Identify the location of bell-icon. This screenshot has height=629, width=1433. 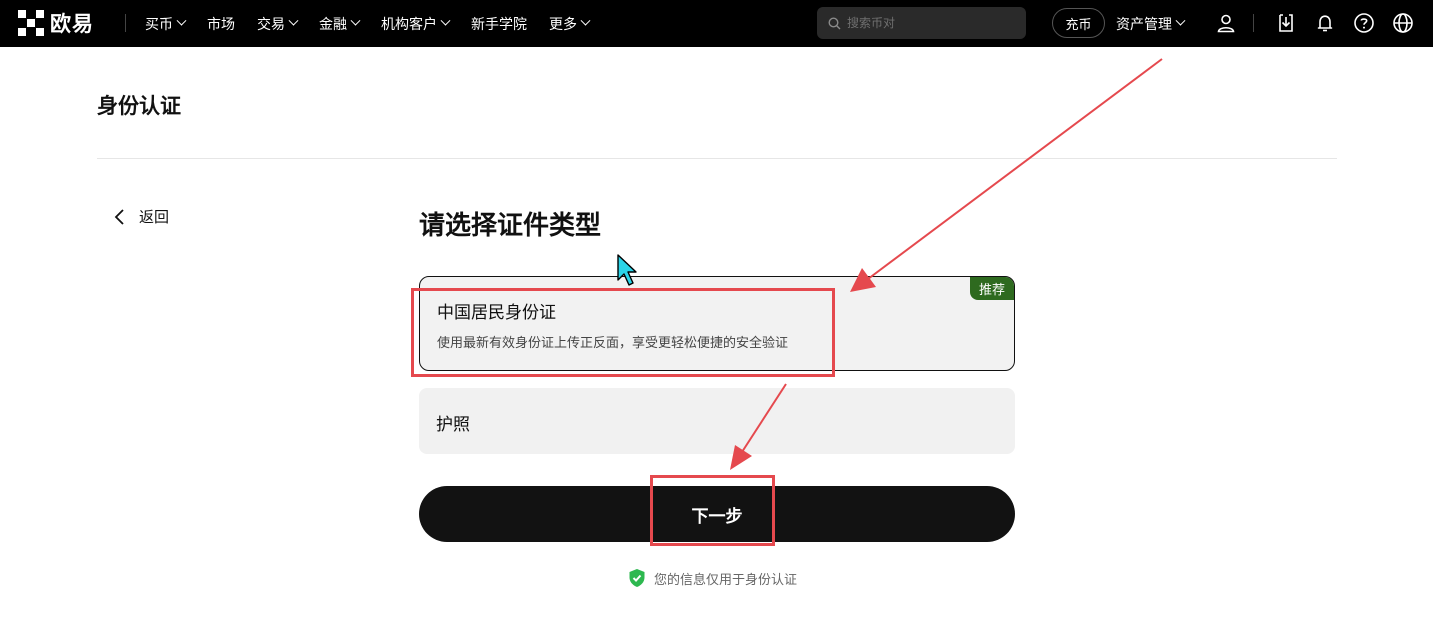
(1325, 23).